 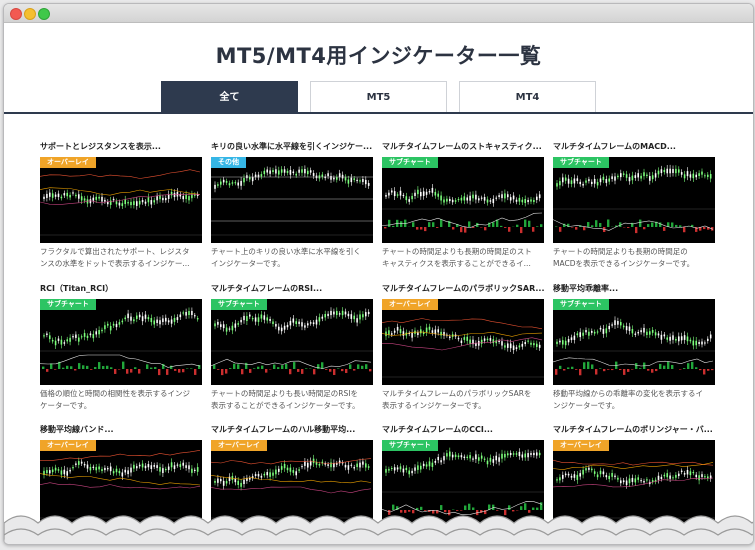 What do you see at coordinates (378, 529) in the screenshot?
I see `torn-edge-decoration` at bounding box center [378, 529].